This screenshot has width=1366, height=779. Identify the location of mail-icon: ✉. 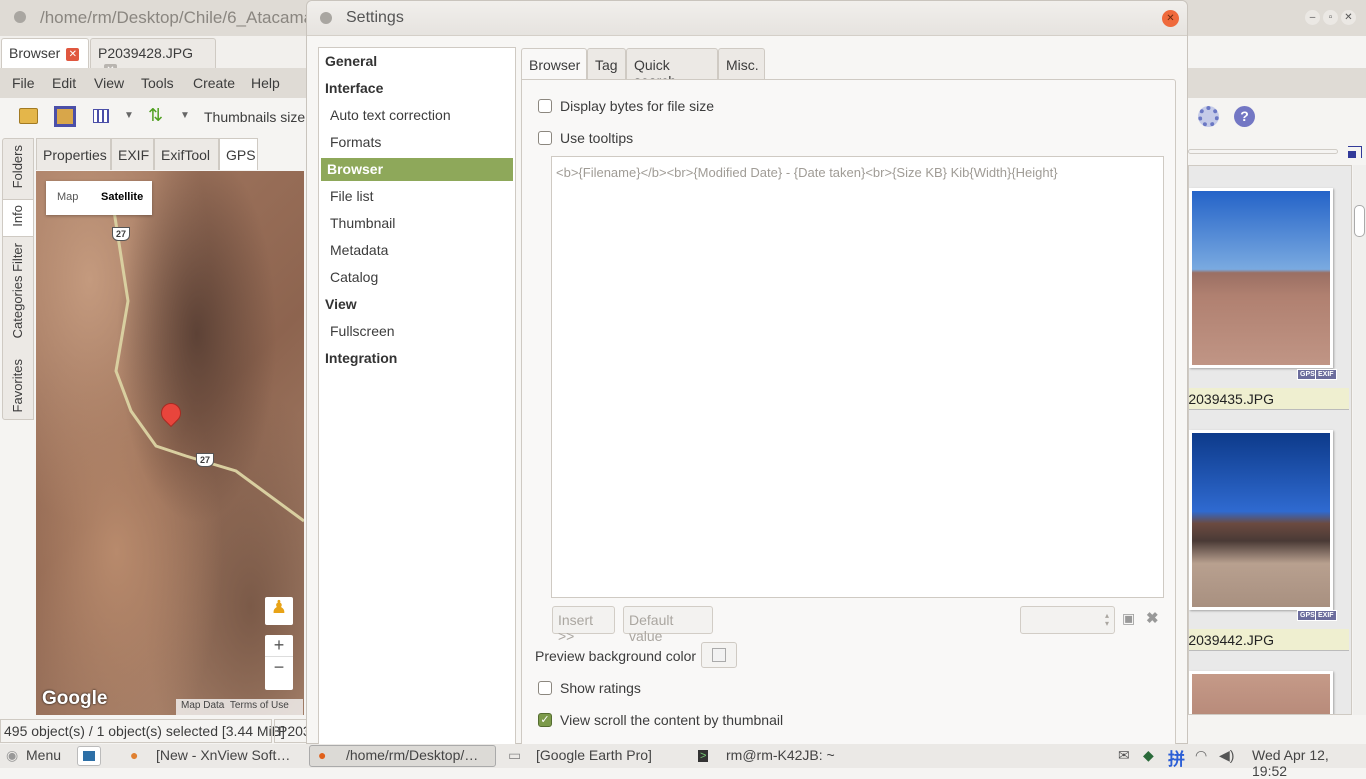
(1124, 755).